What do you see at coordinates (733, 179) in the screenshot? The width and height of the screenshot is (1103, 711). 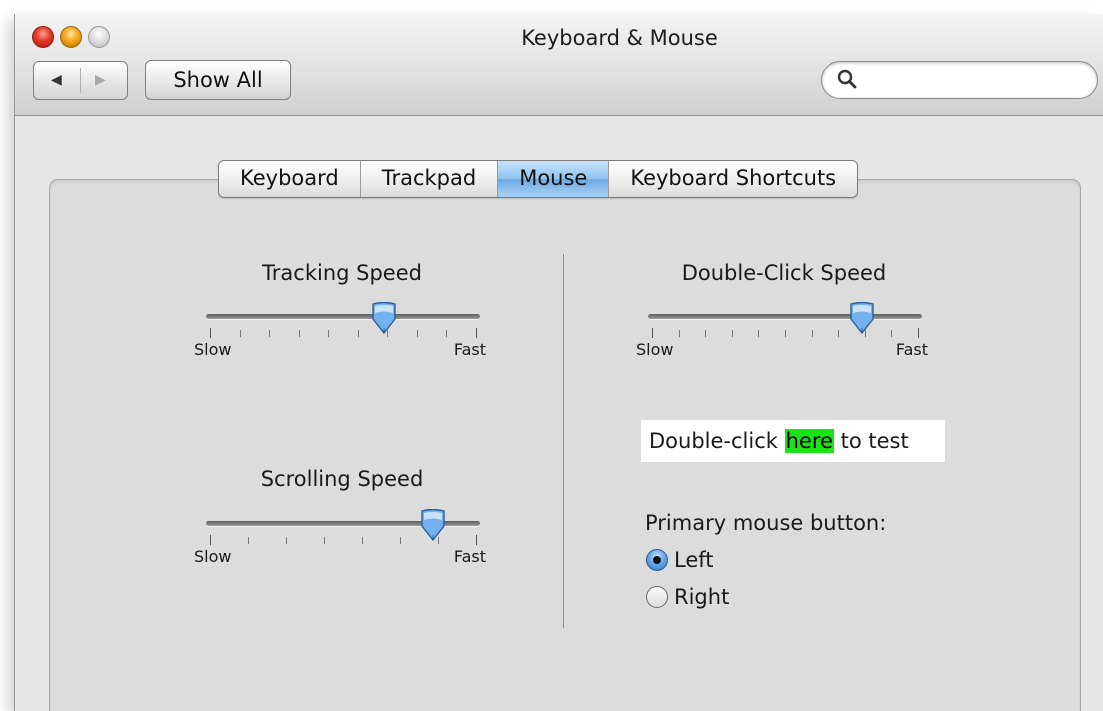 I see `tab-keyboard-shortcuts: Keyboard Shortcuts` at bounding box center [733, 179].